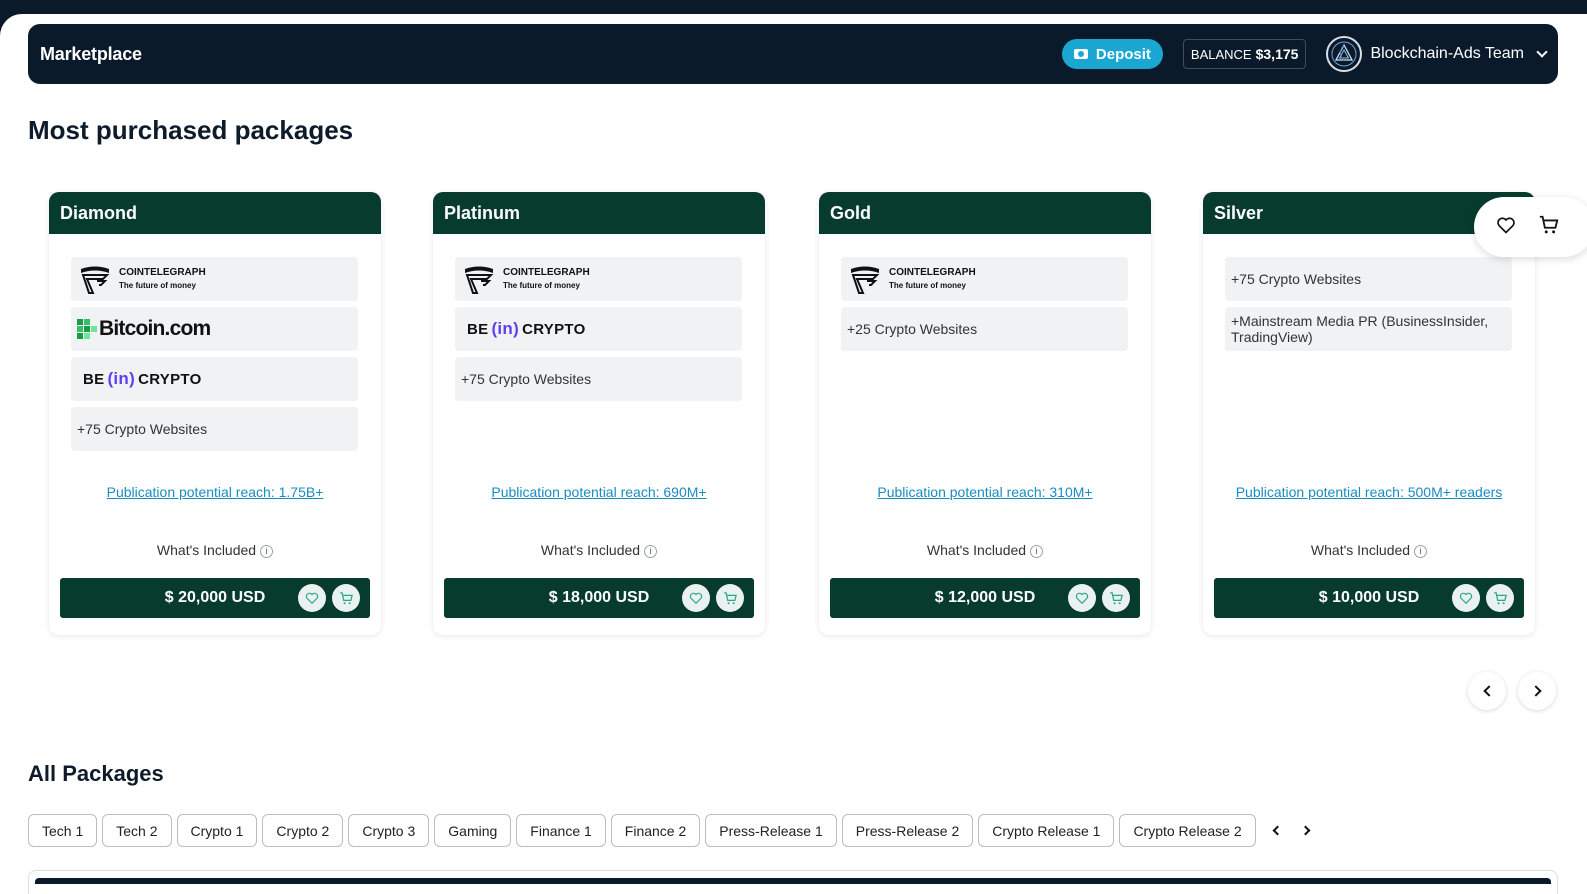  I want to click on chevron-left-icon, so click(1488, 691).